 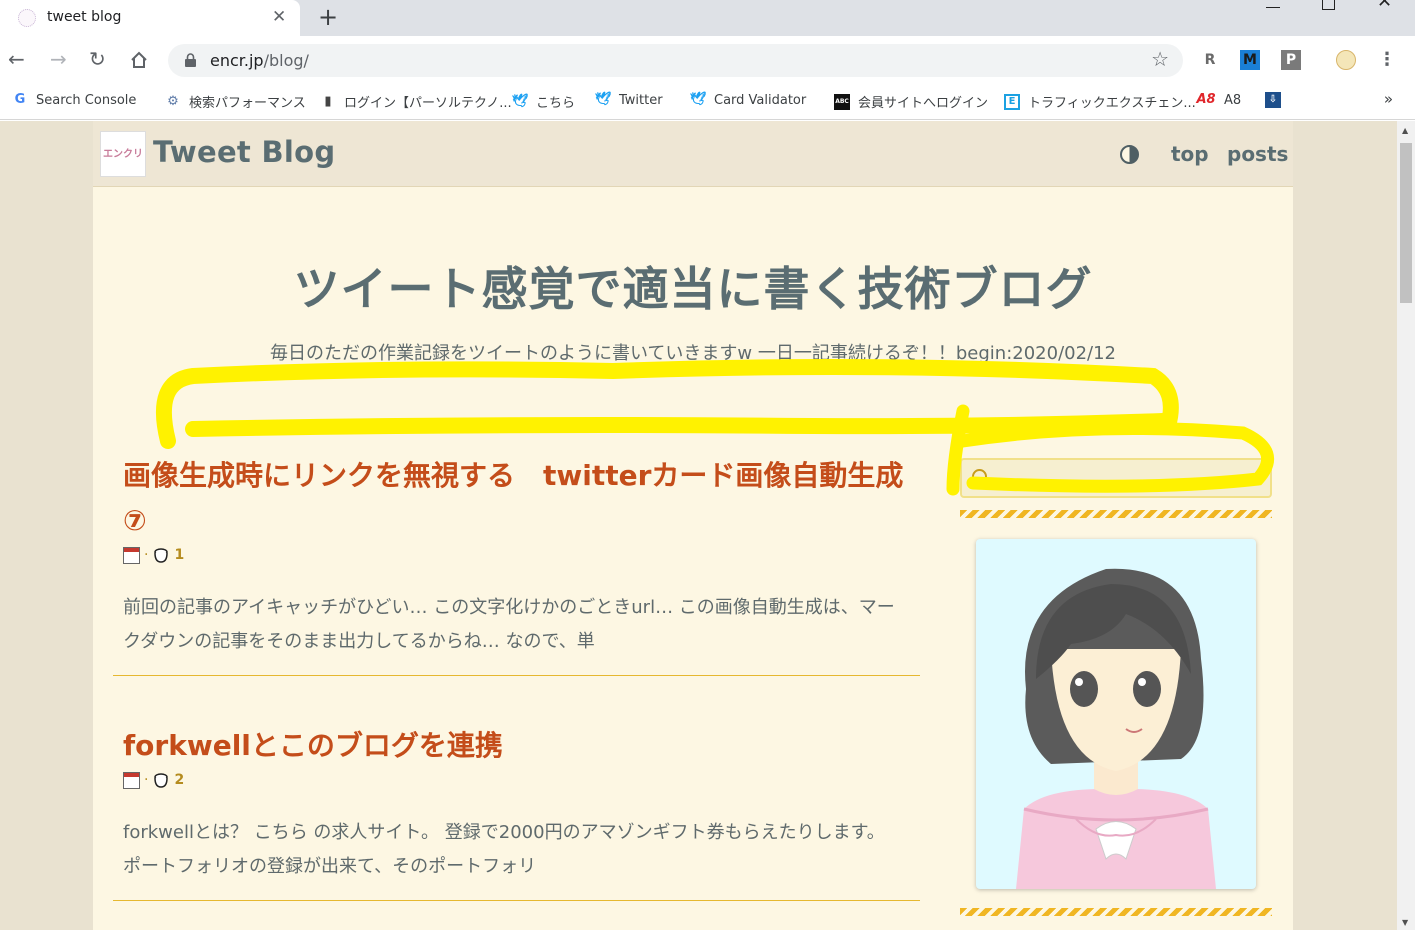 What do you see at coordinates (1384, 5) in the screenshot?
I see `close-window-button: ✕` at bounding box center [1384, 5].